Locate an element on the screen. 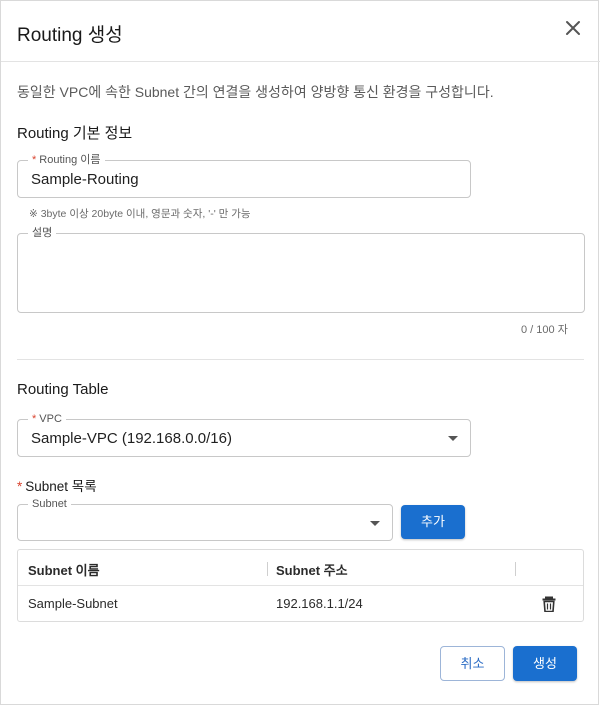 The width and height of the screenshot is (601, 706). subnet-select: Subnet is located at coordinates (205, 519).